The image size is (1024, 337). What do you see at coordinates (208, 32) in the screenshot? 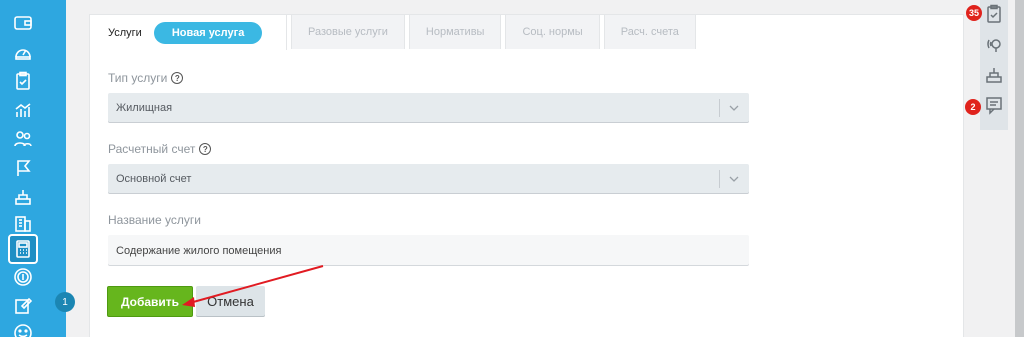
I see `new-service-button: Новая услуга` at bounding box center [208, 32].